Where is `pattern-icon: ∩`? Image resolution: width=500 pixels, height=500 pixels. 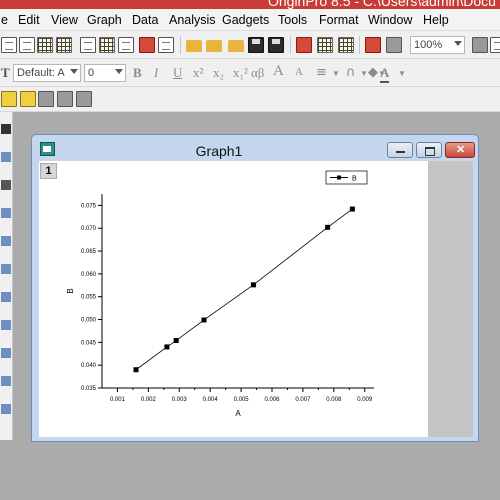 pattern-icon: ∩ is located at coordinates (351, 72).